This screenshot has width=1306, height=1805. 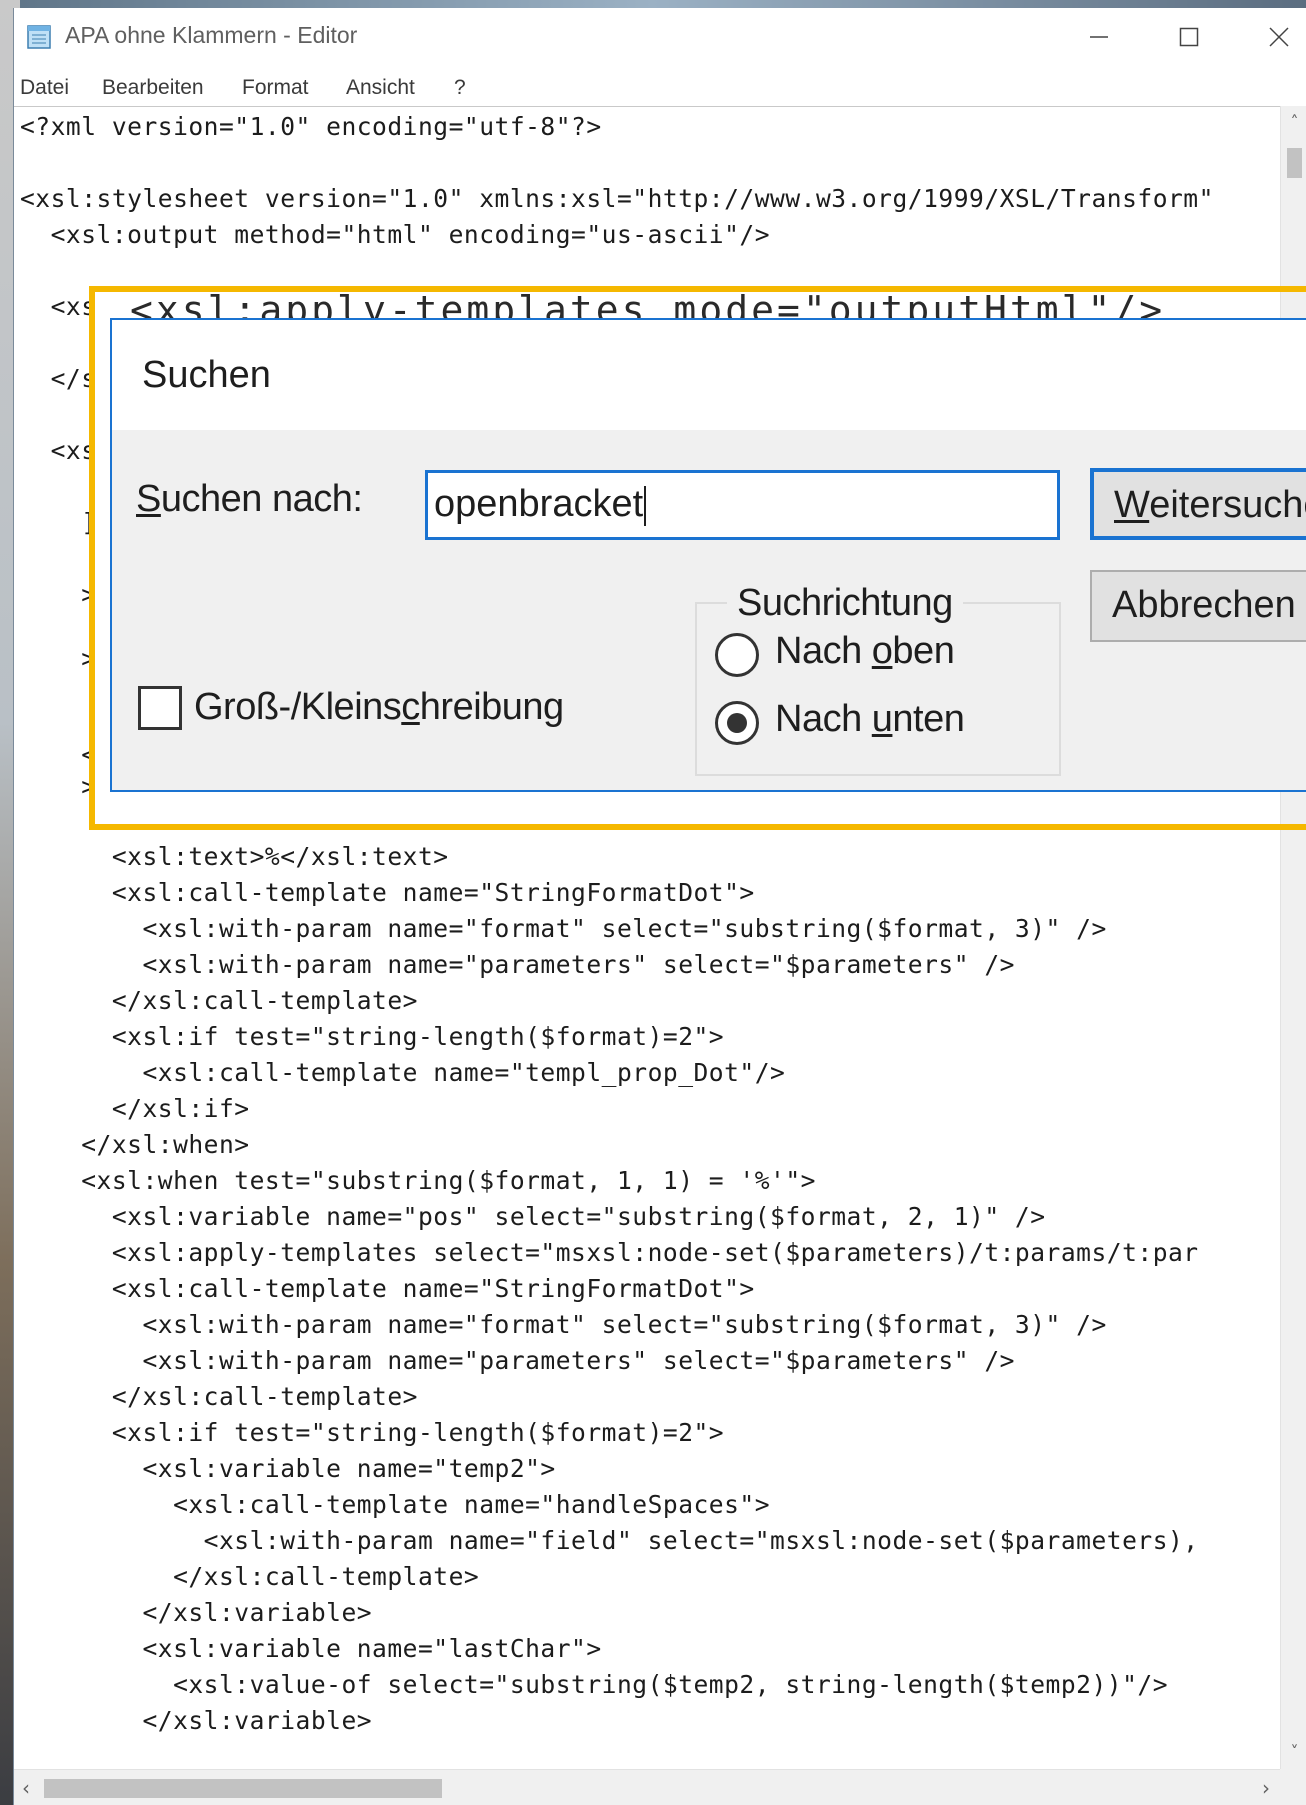 I want to click on resize-grip, so click(x=1293, y=1787).